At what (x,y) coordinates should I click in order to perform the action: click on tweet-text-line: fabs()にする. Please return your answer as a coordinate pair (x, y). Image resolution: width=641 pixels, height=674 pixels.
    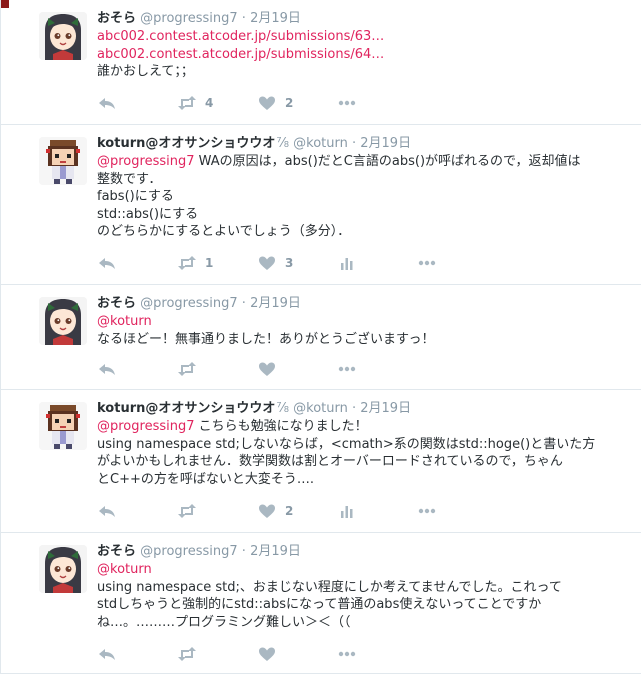
    Looking at the image, I should click on (135, 196).